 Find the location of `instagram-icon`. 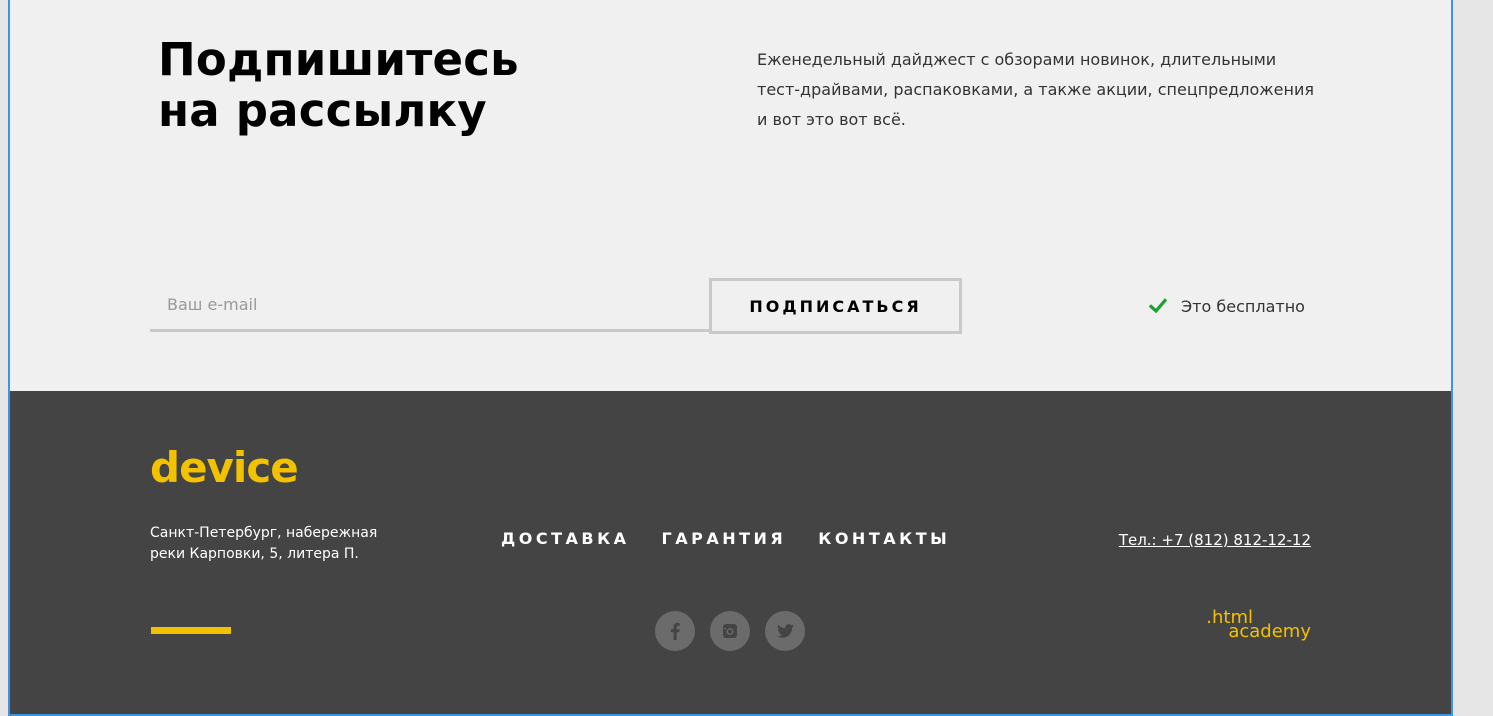

instagram-icon is located at coordinates (730, 631).